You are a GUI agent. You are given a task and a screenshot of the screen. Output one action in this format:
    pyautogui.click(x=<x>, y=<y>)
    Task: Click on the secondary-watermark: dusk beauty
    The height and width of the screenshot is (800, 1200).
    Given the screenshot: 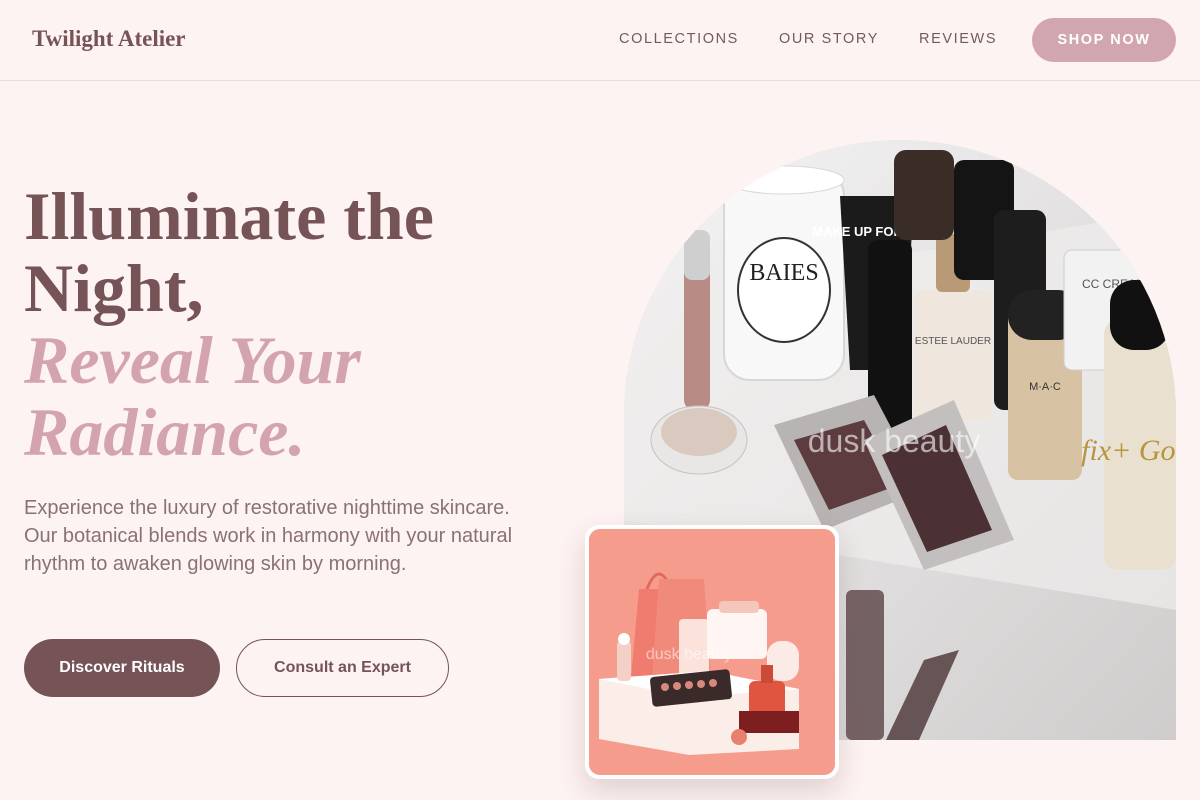 What is the action you would take?
    pyautogui.click(x=689, y=654)
    